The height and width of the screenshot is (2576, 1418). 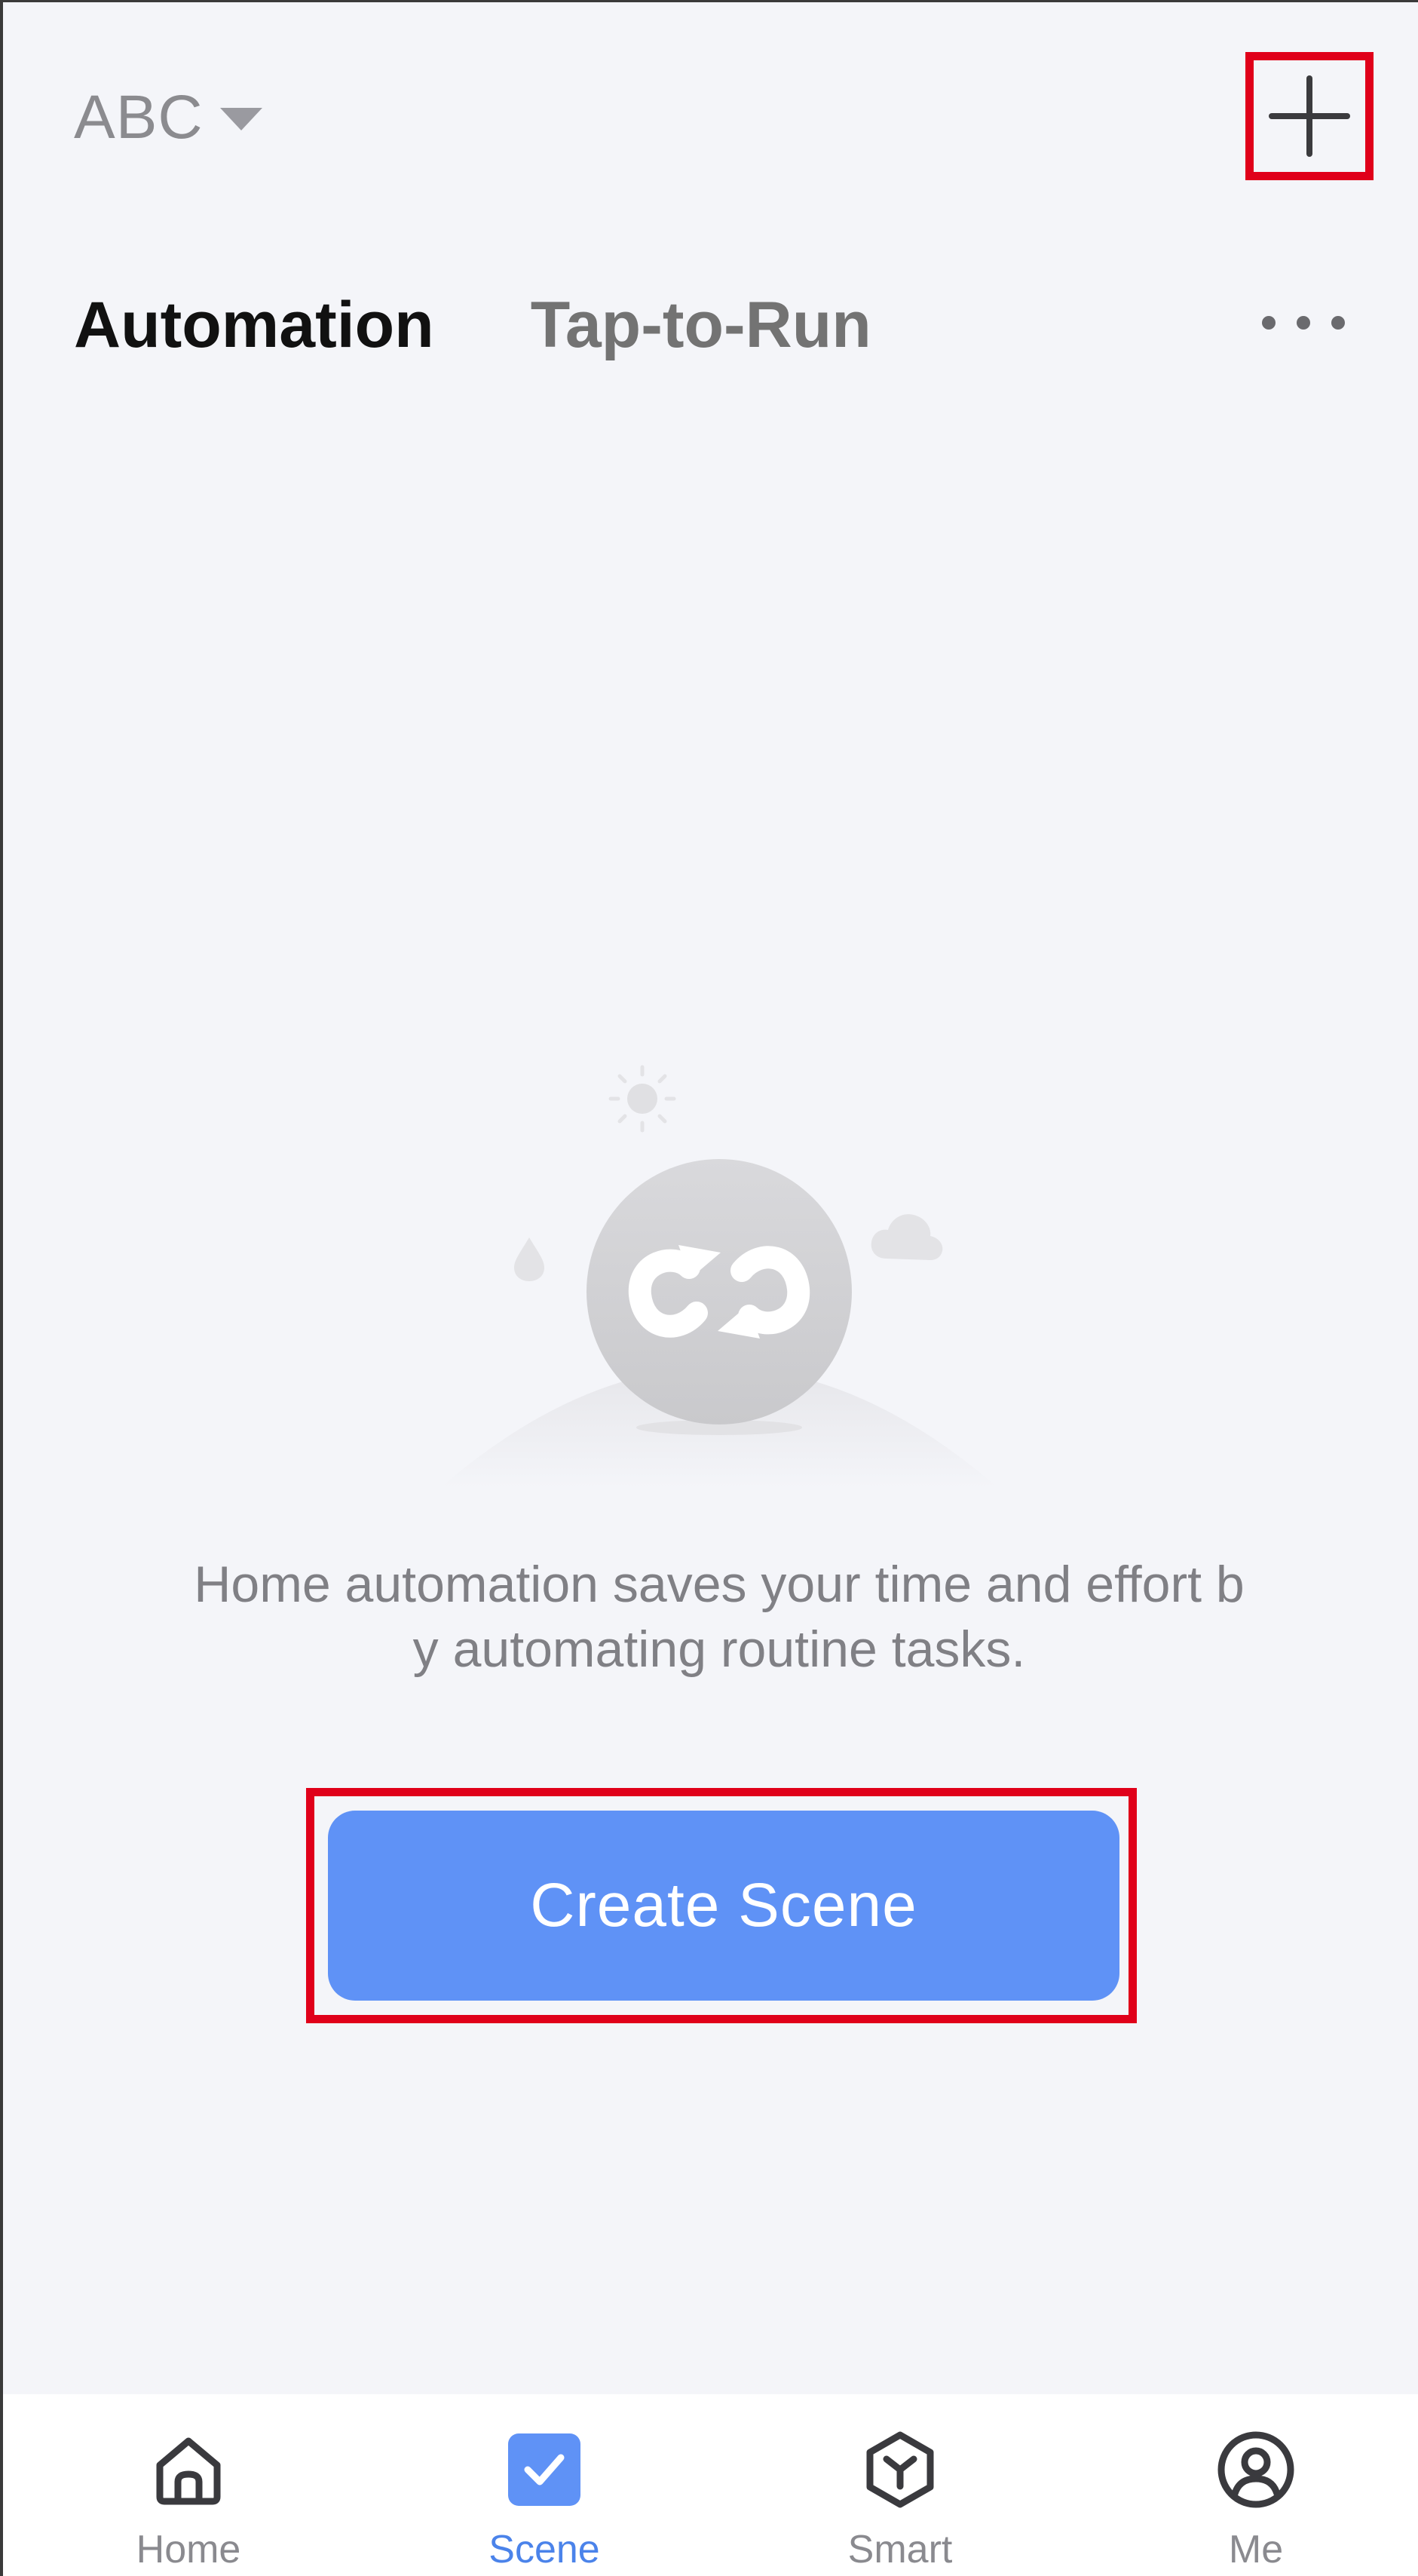 I want to click on scene-tabs: Automation Tap-to-Run, so click(x=473, y=325).